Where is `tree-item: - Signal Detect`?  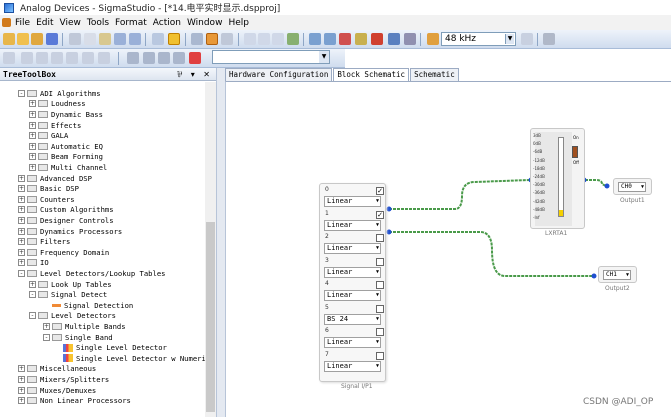
tree-item: - Signal Detect is located at coordinates (68, 294).